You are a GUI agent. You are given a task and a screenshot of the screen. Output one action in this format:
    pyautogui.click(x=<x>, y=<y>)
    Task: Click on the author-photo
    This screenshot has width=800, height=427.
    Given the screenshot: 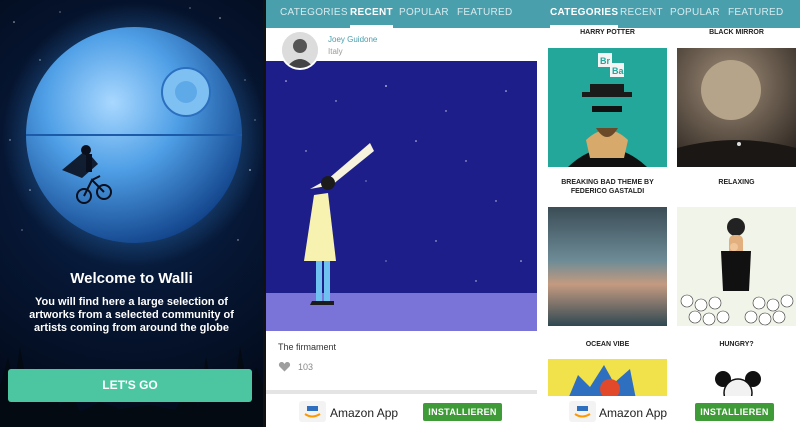 What is the action you would take?
    pyautogui.click(x=300, y=50)
    